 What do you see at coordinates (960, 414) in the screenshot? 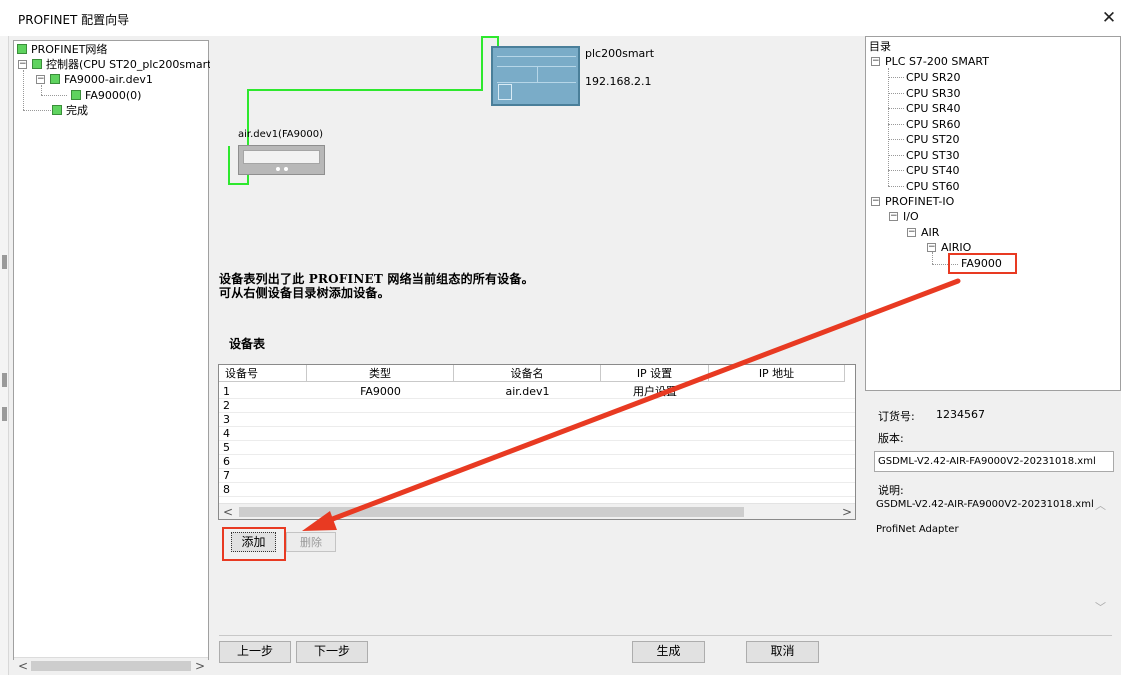
I see `order-value: 1234567` at bounding box center [960, 414].